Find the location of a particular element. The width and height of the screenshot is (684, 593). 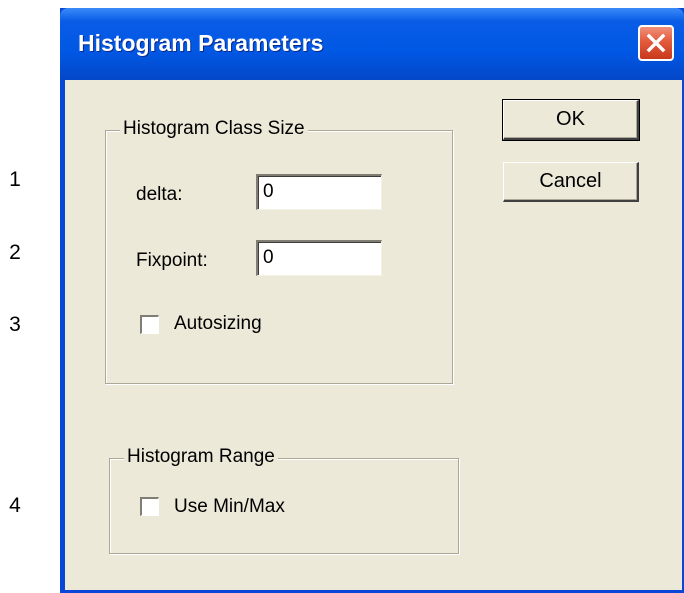

close-icon is located at coordinates (656, 43).